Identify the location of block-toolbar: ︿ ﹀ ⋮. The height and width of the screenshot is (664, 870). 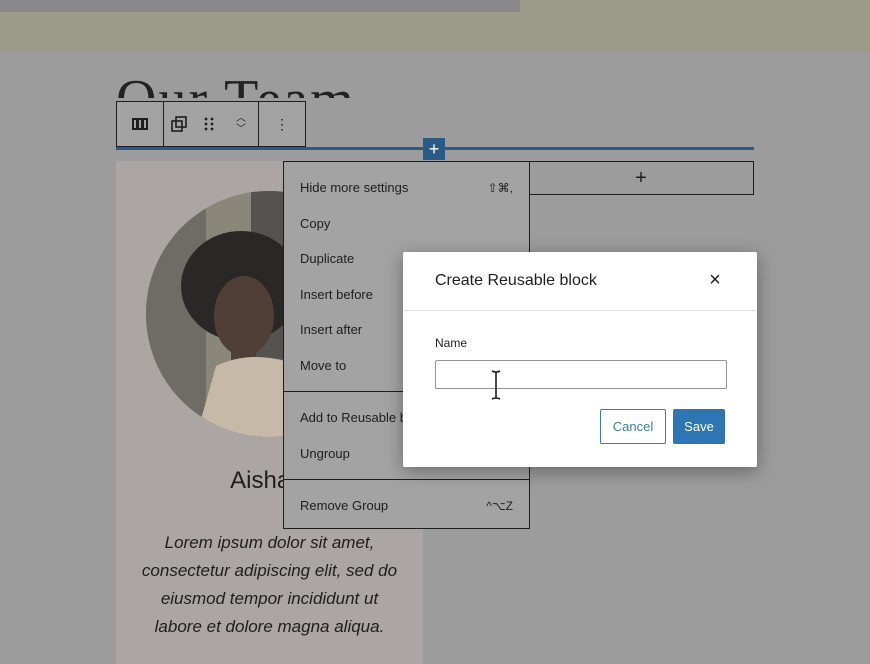
(211, 124).